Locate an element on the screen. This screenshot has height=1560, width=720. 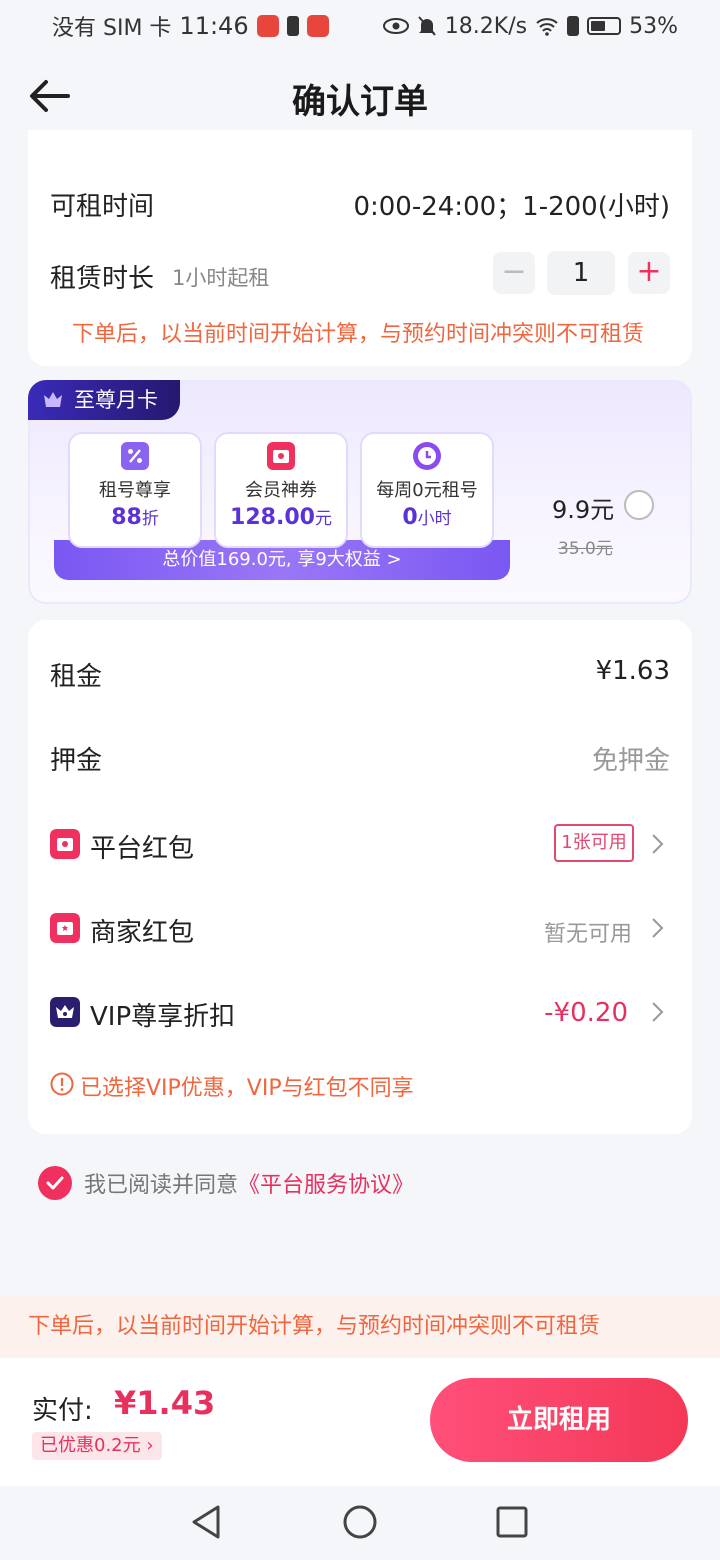
benefit-unit: 小时 is located at coordinates (434, 519).